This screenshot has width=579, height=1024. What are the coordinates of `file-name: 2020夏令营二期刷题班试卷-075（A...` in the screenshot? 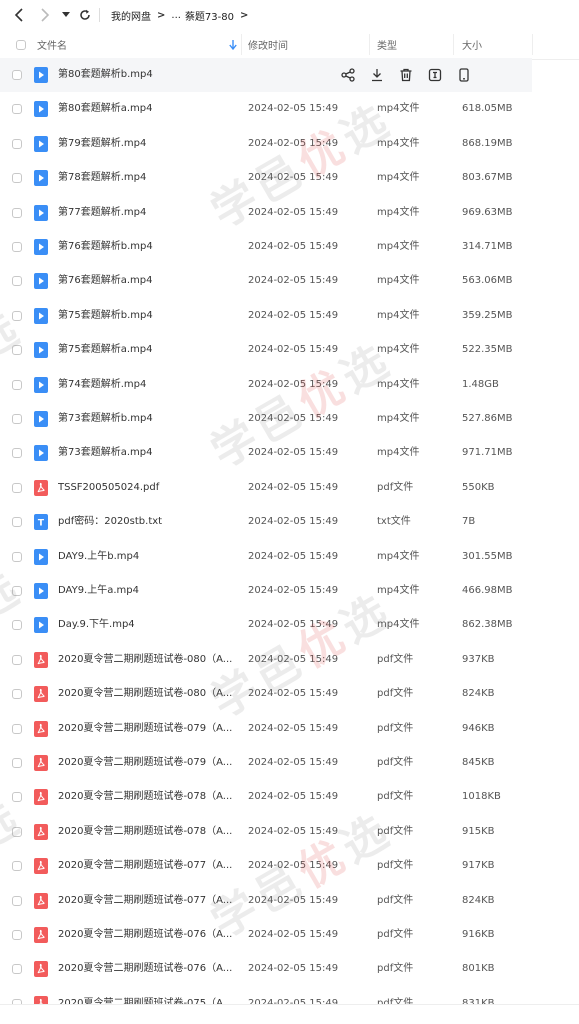 It's located at (149, 995).